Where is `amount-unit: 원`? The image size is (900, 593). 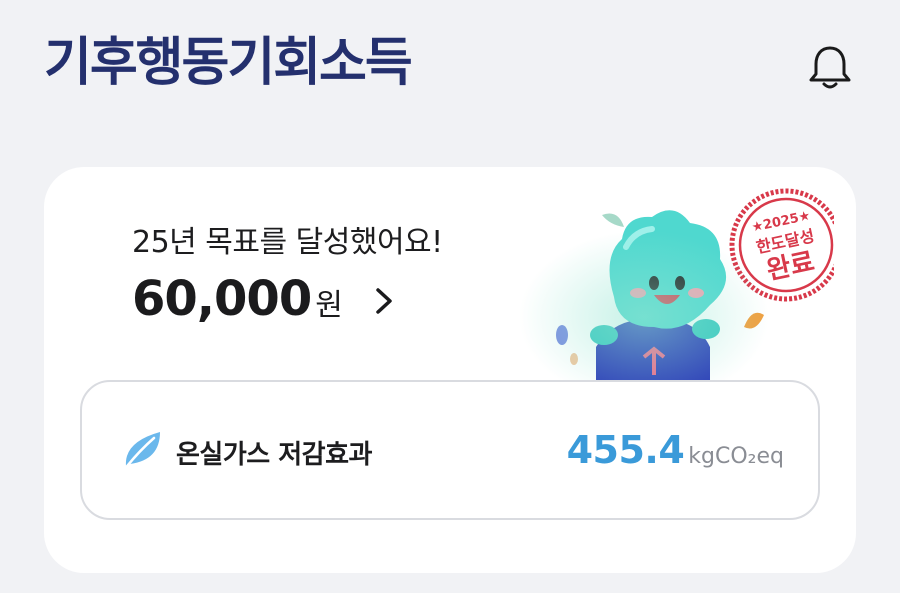 amount-unit: 원 is located at coordinates (329, 305).